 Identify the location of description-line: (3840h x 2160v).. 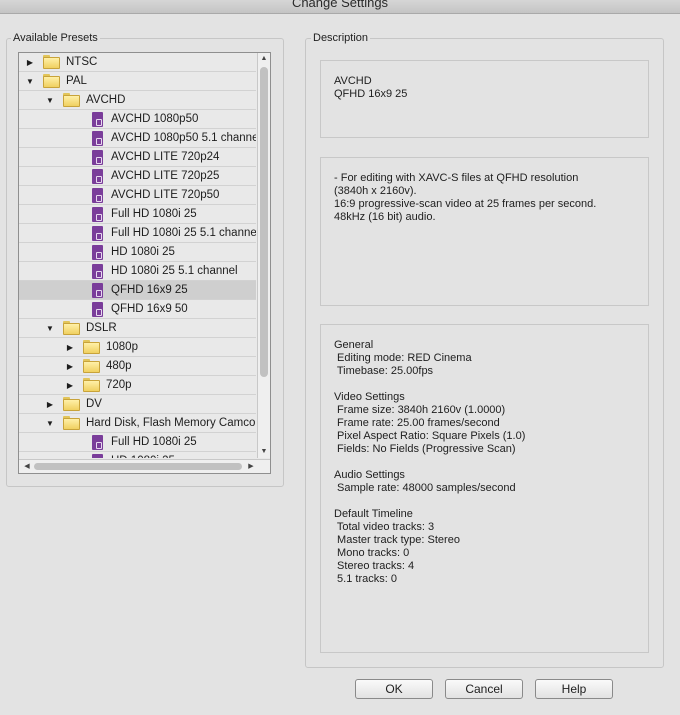
(375, 191).